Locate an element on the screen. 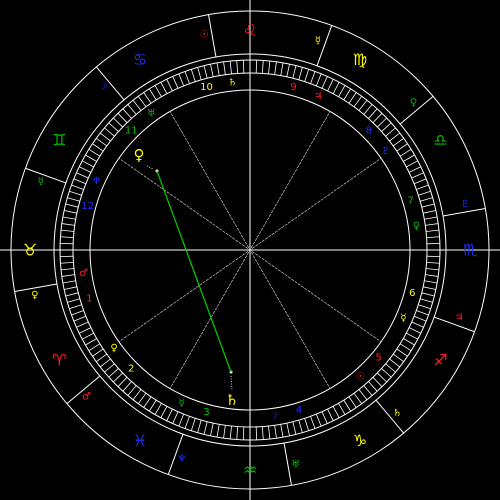 This screenshot has height=500, width=500. house-ruler-icon: ♀ is located at coordinates (113, 348).